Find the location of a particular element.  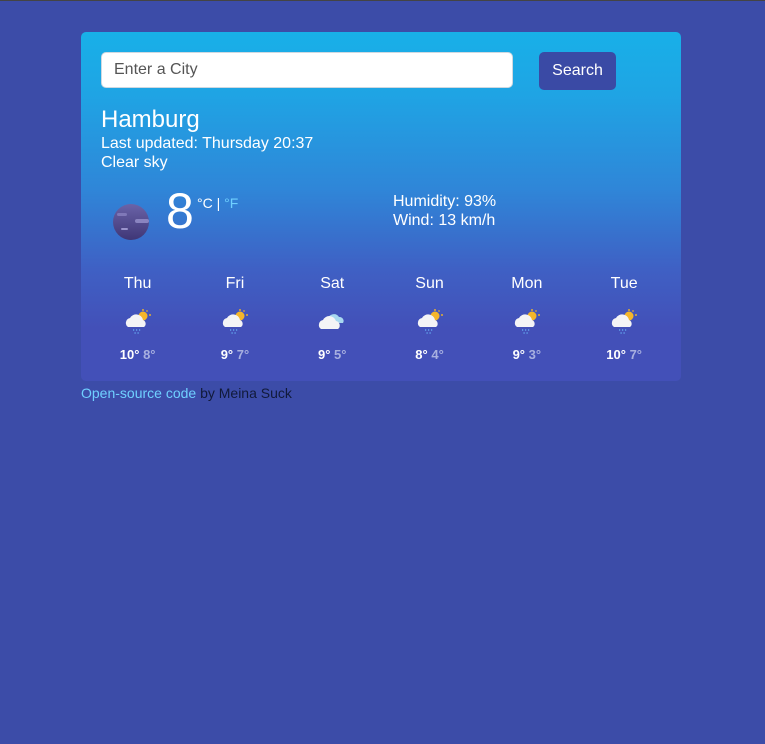

forecast-temps: 9° 5° is located at coordinates (332, 354).